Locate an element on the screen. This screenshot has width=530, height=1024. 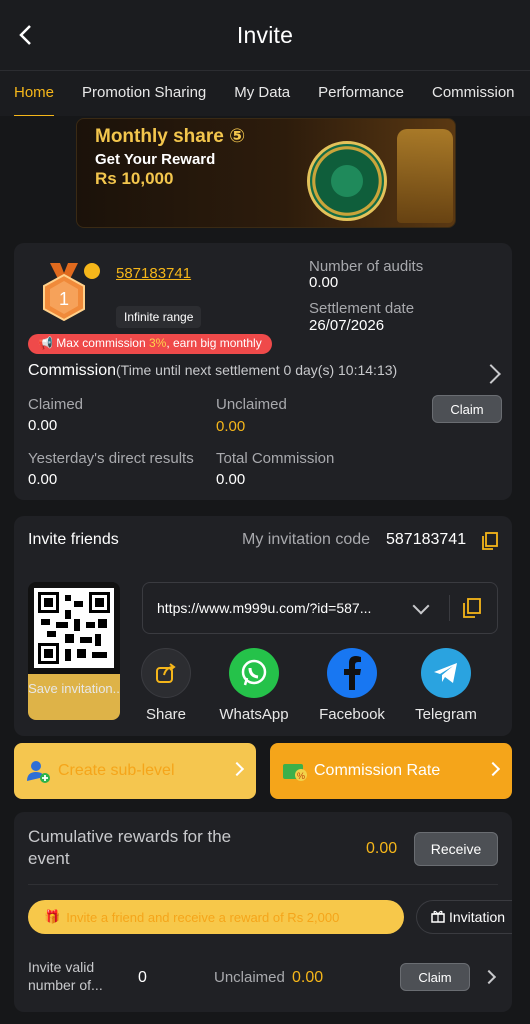
telegram-label: Telegram is located at coordinates (446, 714).